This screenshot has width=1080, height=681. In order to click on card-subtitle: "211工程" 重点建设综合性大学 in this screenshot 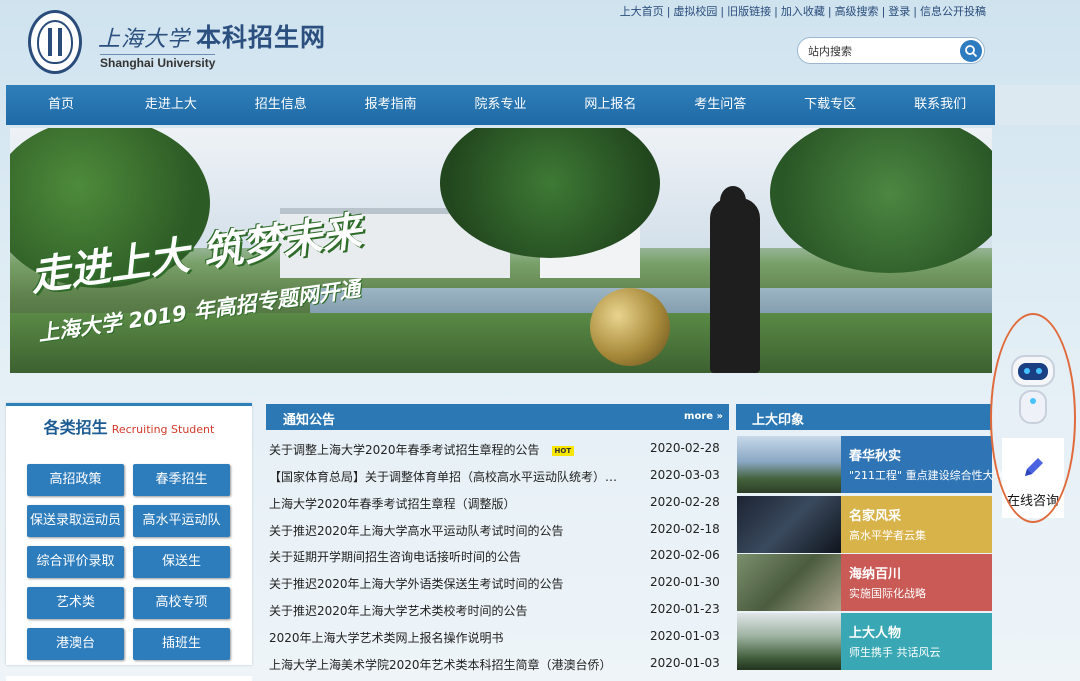, I will do `click(927, 475)`.